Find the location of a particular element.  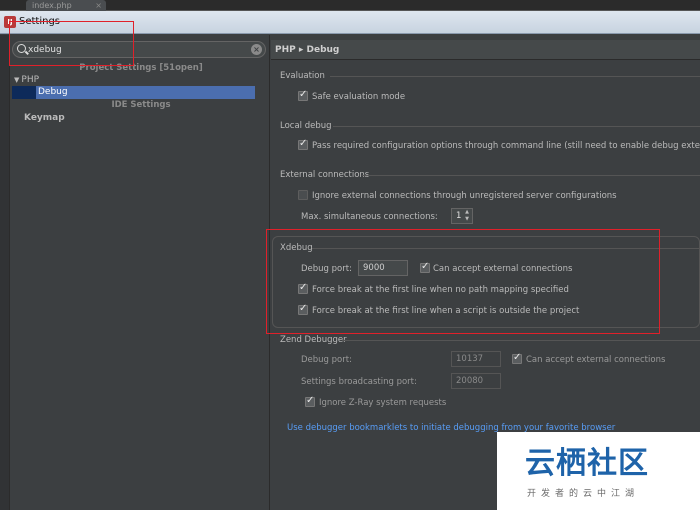

xdebug-port-label: Debug port: is located at coordinates (326, 269).